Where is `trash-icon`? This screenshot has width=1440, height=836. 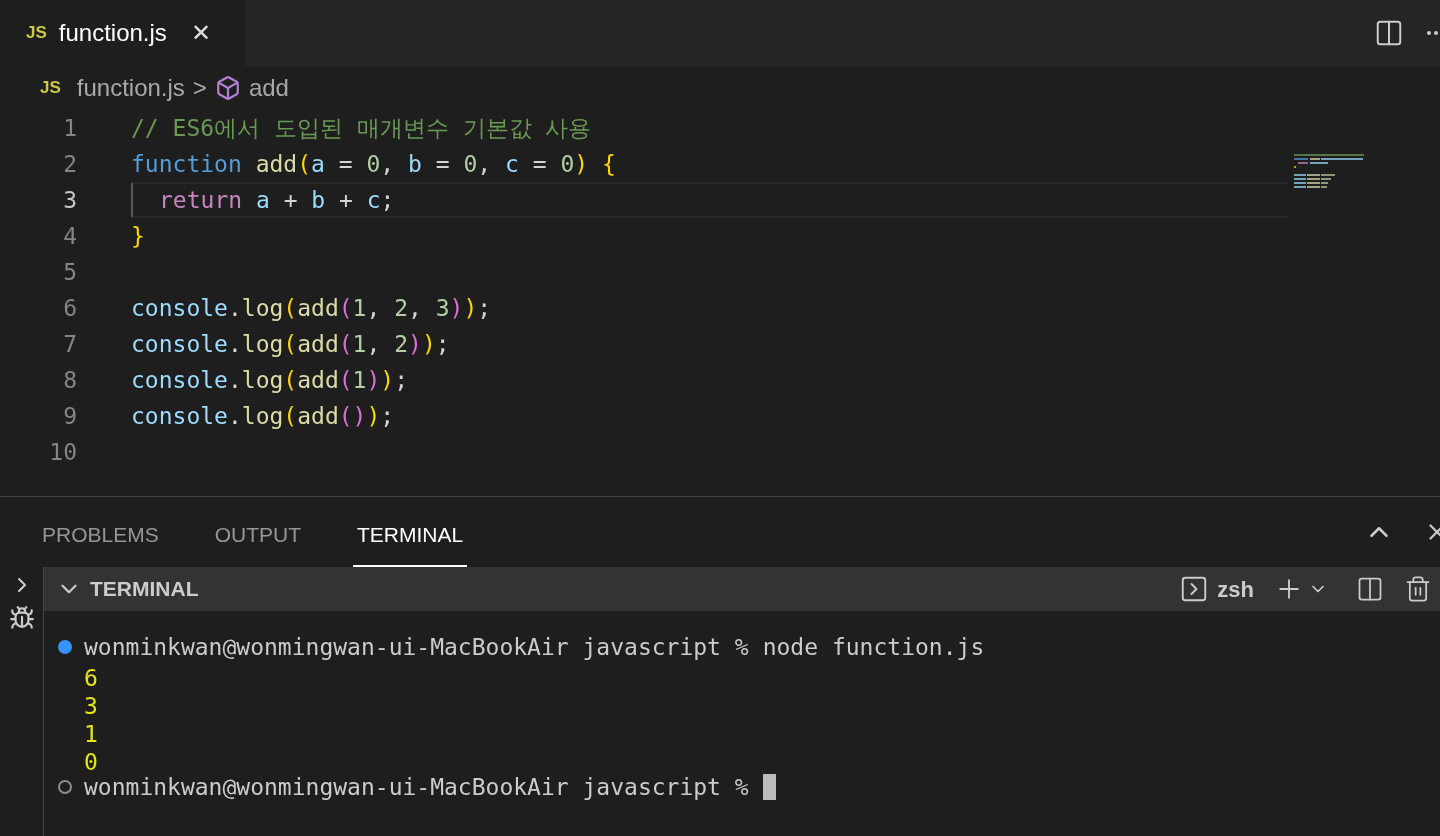 trash-icon is located at coordinates (1418, 589).